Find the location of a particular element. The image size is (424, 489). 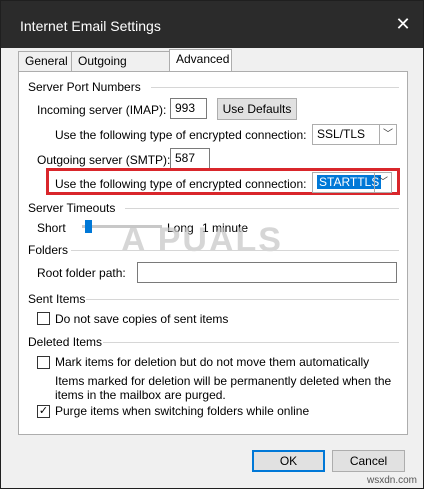

watermark-logo: A PUALS is located at coordinates (202, 240).